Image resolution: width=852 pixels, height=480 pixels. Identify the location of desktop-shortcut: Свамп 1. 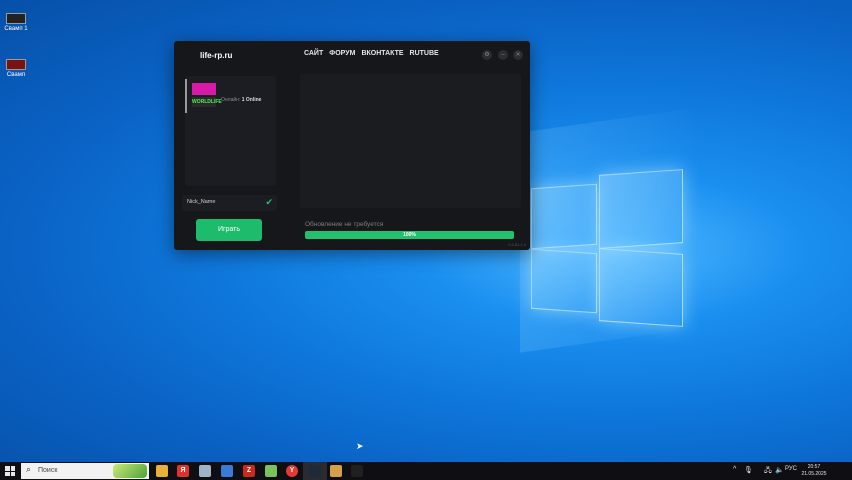
(18, 22).